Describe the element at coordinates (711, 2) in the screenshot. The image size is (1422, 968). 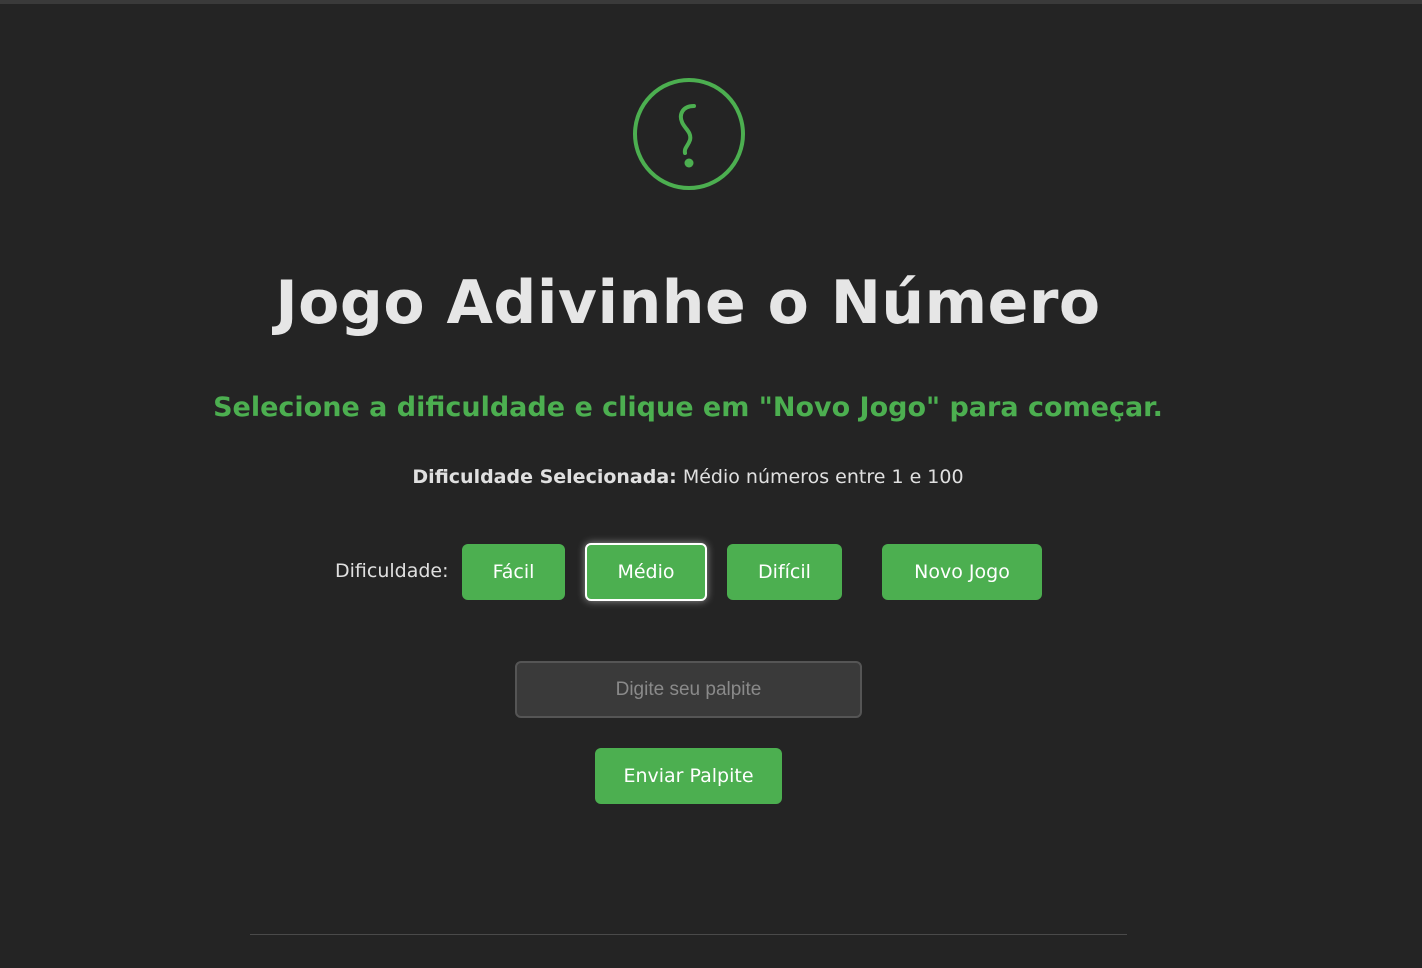
I see `top-border` at that location.